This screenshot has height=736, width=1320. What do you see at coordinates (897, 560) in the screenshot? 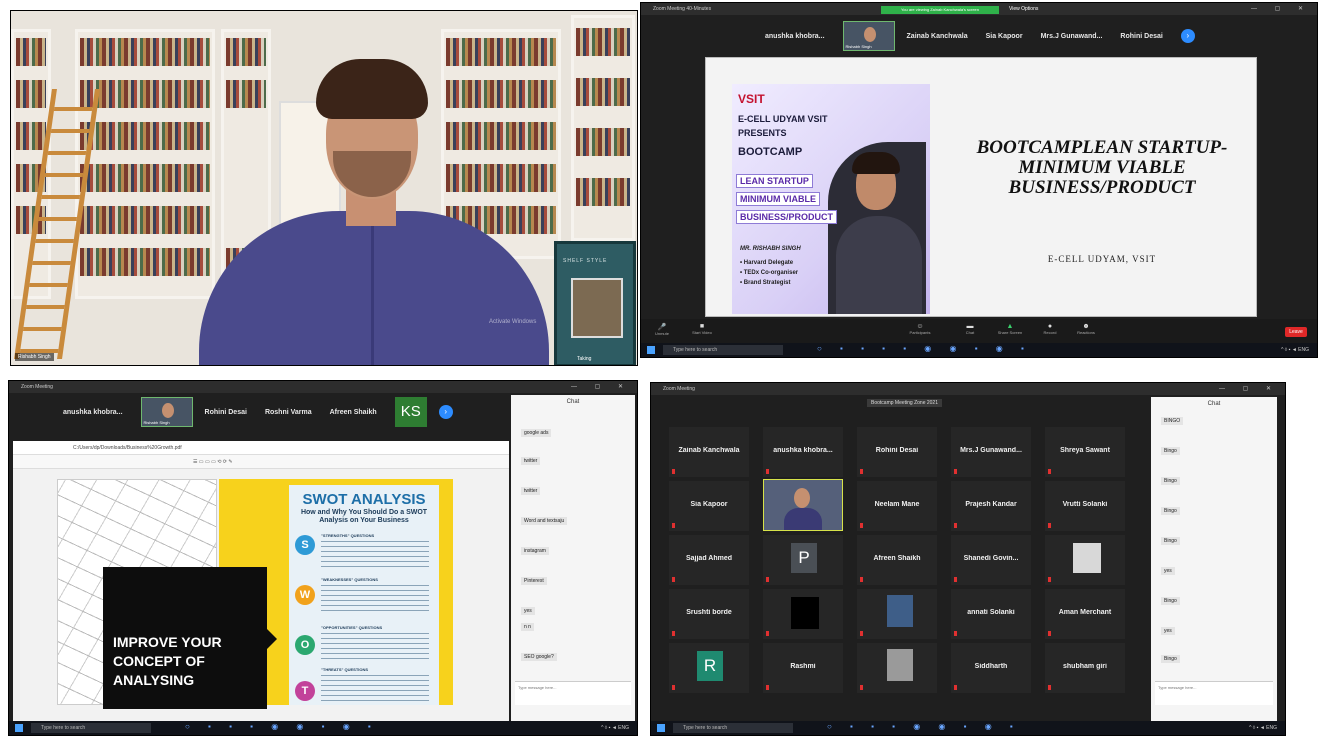
I see `gallery-tile: Afreen Shaikh` at bounding box center [897, 560].